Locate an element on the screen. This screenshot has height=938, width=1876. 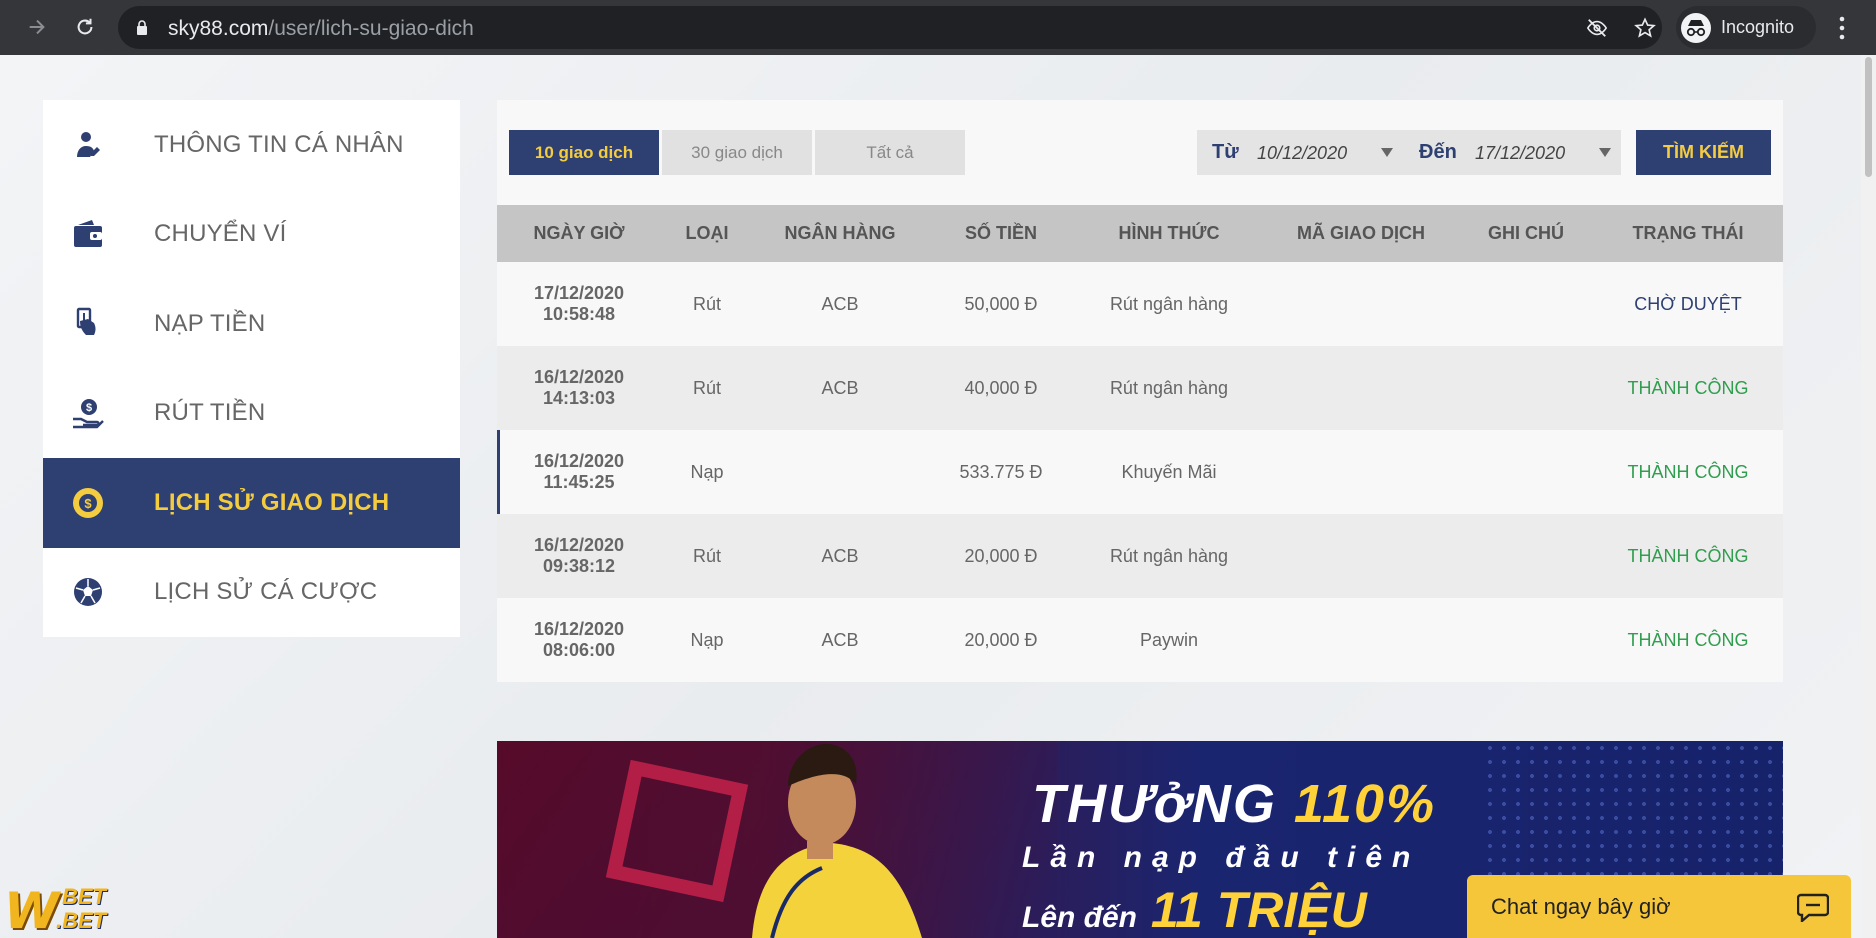
sidebar-item-withdraw: $ RÚT TIỀN is located at coordinates (251, 414).